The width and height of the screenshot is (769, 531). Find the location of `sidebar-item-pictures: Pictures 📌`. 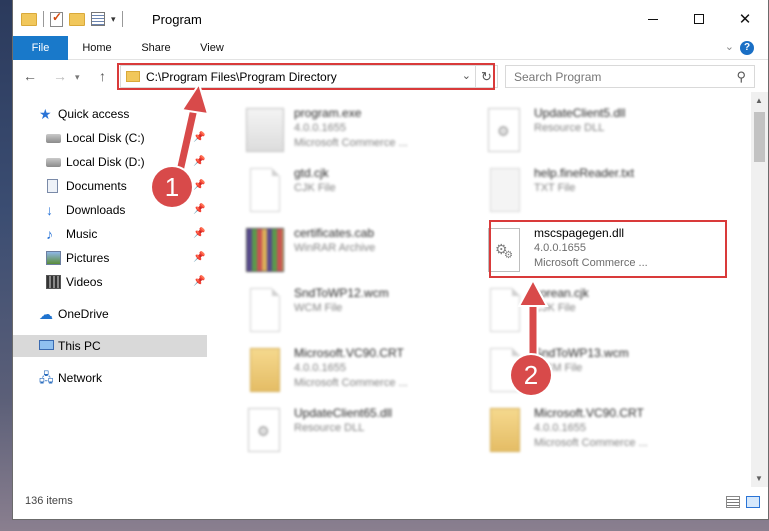

sidebar-item-pictures: Pictures 📌 is located at coordinates (110, 258).